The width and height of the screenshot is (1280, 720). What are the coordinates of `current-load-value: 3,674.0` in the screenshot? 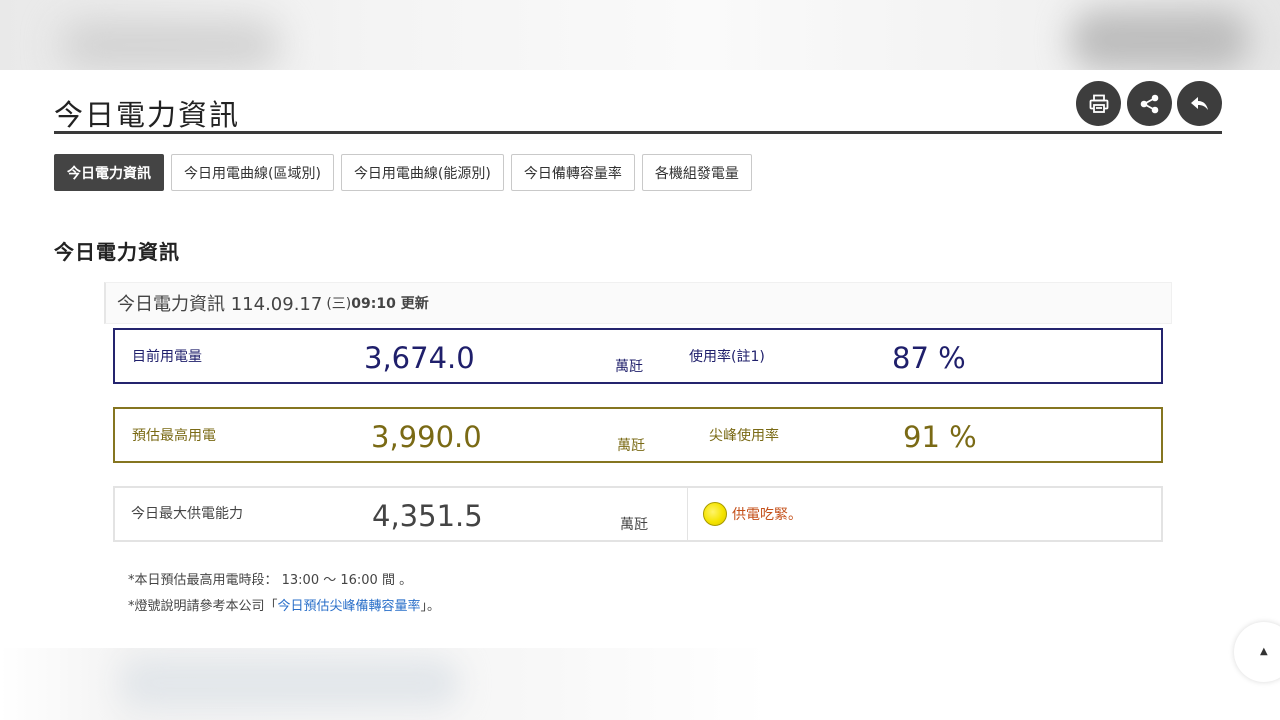 It's located at (419, 358).